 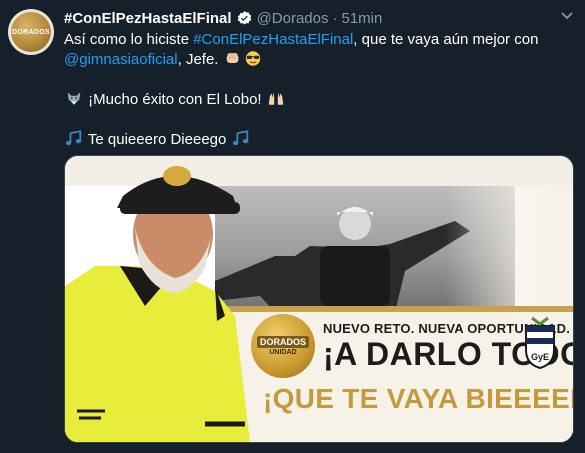 What do you see at coordinates (74, 98) in the screenshot?
I see `wolf-emoji-icon` at bounding box center [74, 98].